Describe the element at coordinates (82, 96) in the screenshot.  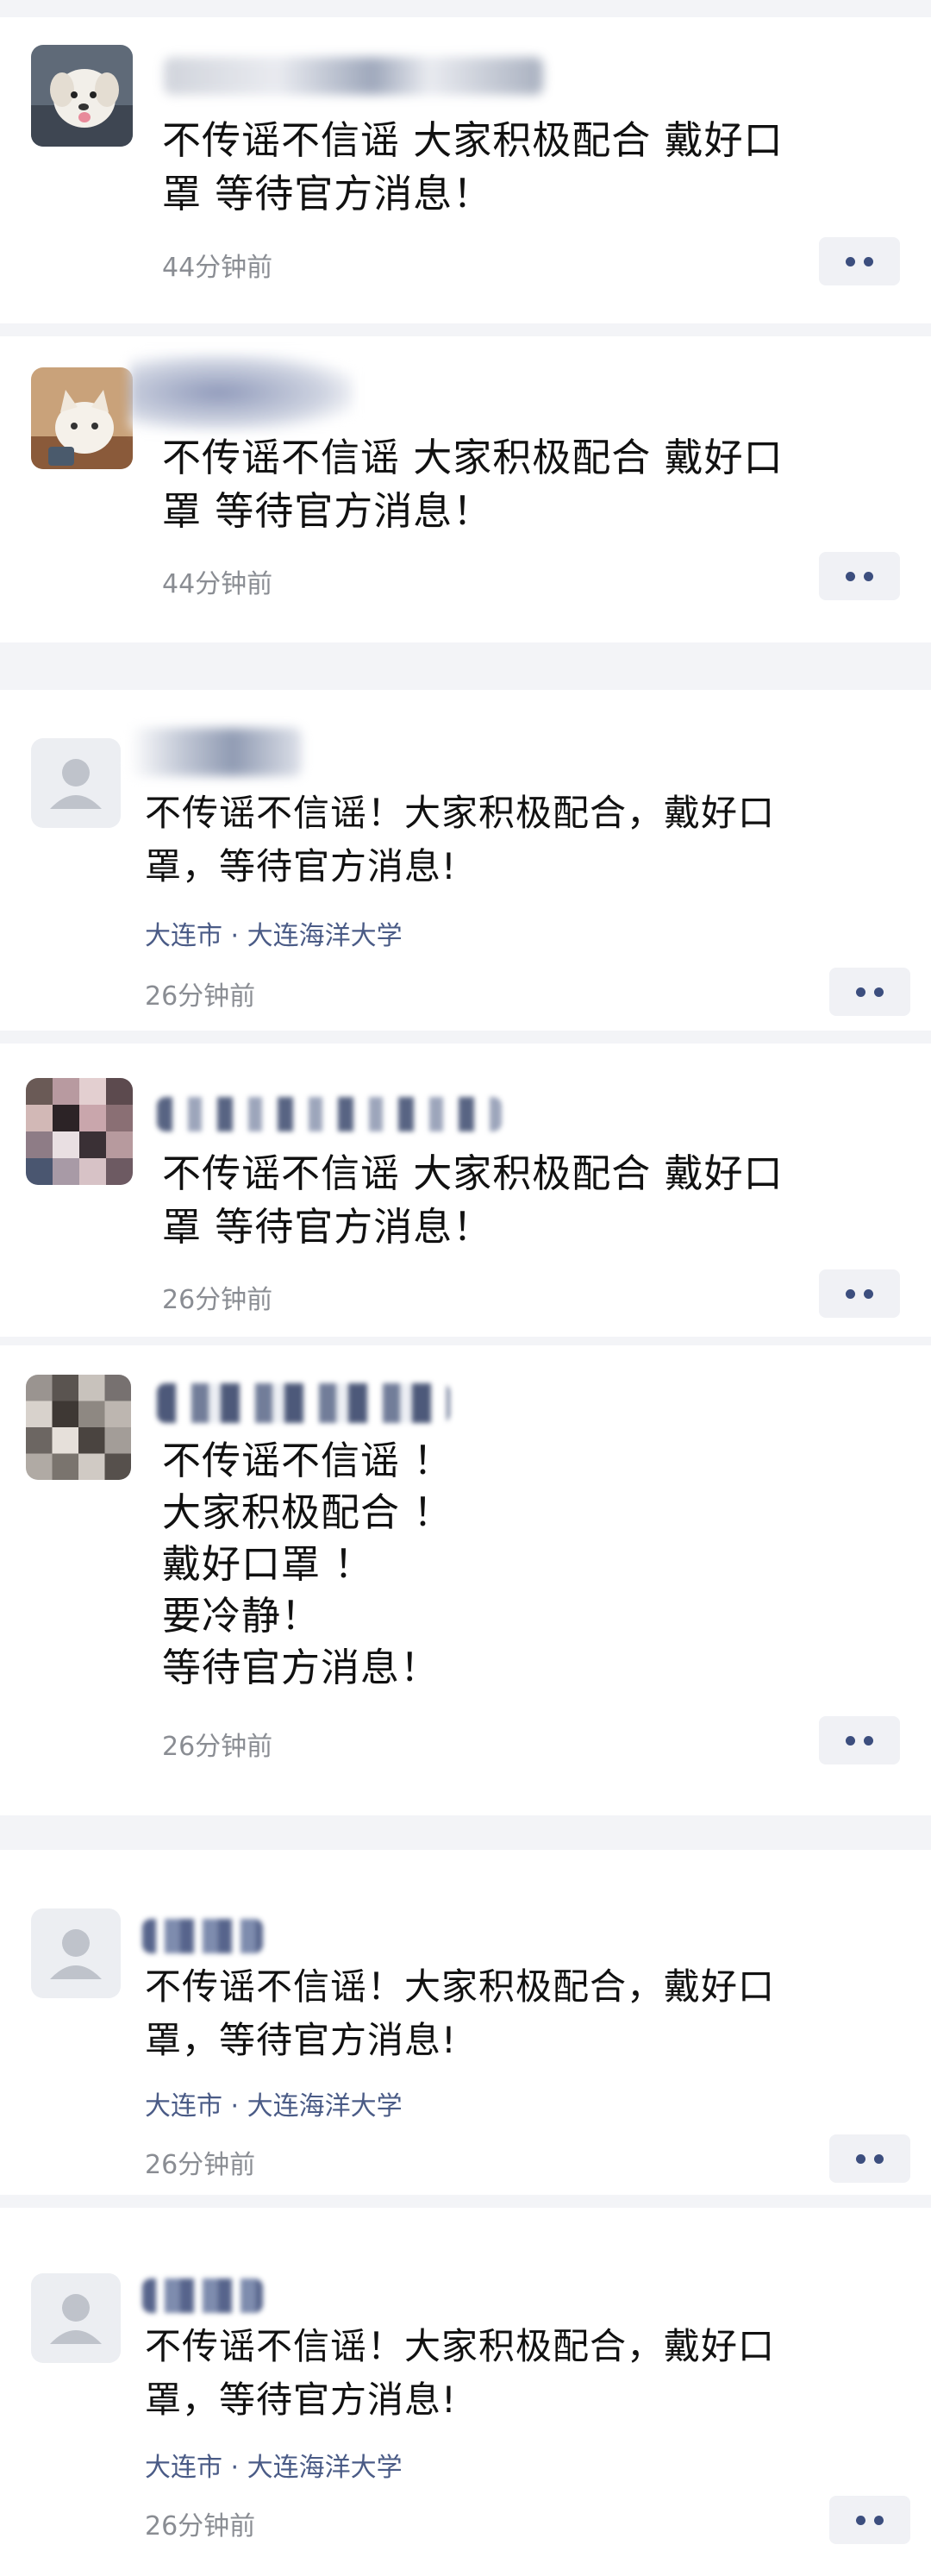
I see `dog-photo-avatar` at that location.